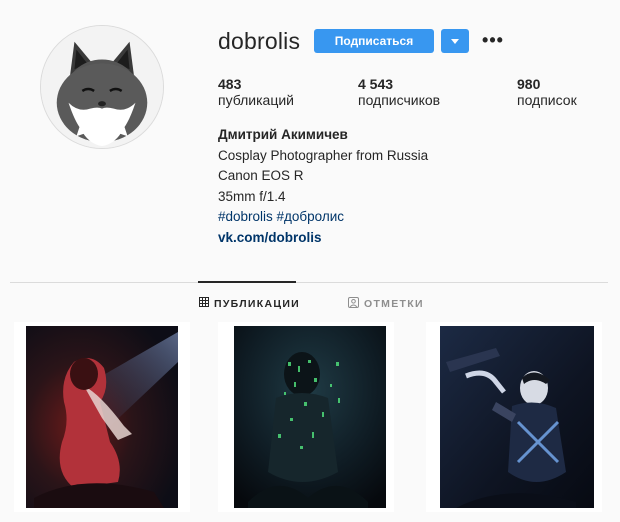  What do you see at coordinates (323, 155) in the screenshot?
I see `bio-line: Cosplay Photographer from Russia` at bounding box center [323, 155].